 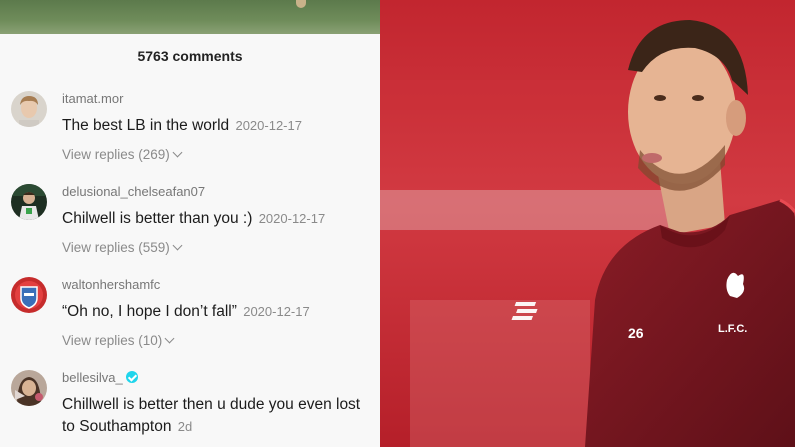 I want to click on comment-username: waltonhershamfc, so click(x=111, y=284).